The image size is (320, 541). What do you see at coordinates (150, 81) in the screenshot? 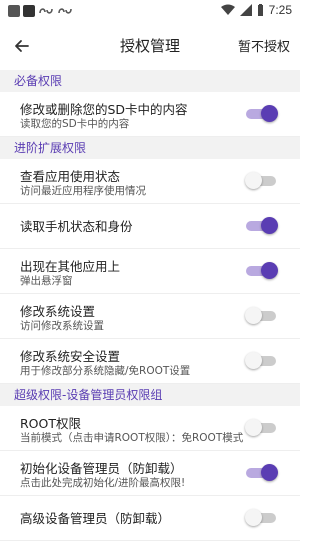
I see `section-header-required: 必备权限` at bounding box center [150, 81].